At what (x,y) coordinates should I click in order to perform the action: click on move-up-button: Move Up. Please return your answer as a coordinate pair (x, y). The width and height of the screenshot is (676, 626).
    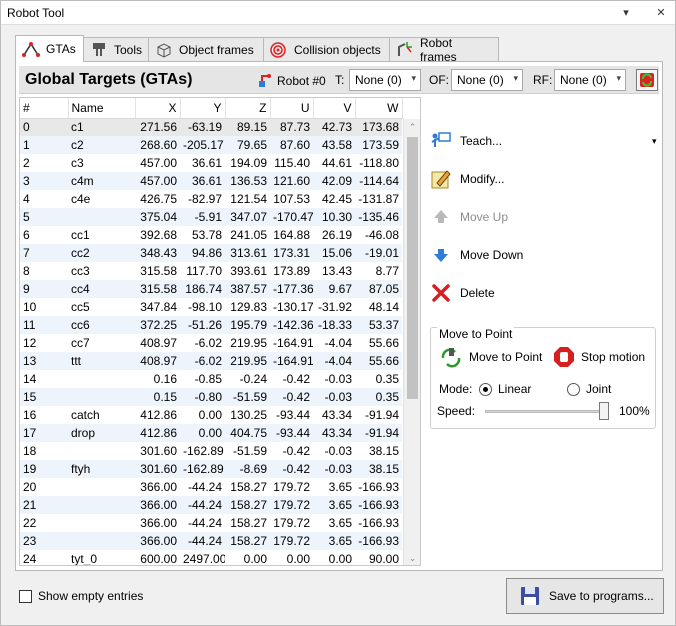
    Looking at the image, I should click on (469, 217).